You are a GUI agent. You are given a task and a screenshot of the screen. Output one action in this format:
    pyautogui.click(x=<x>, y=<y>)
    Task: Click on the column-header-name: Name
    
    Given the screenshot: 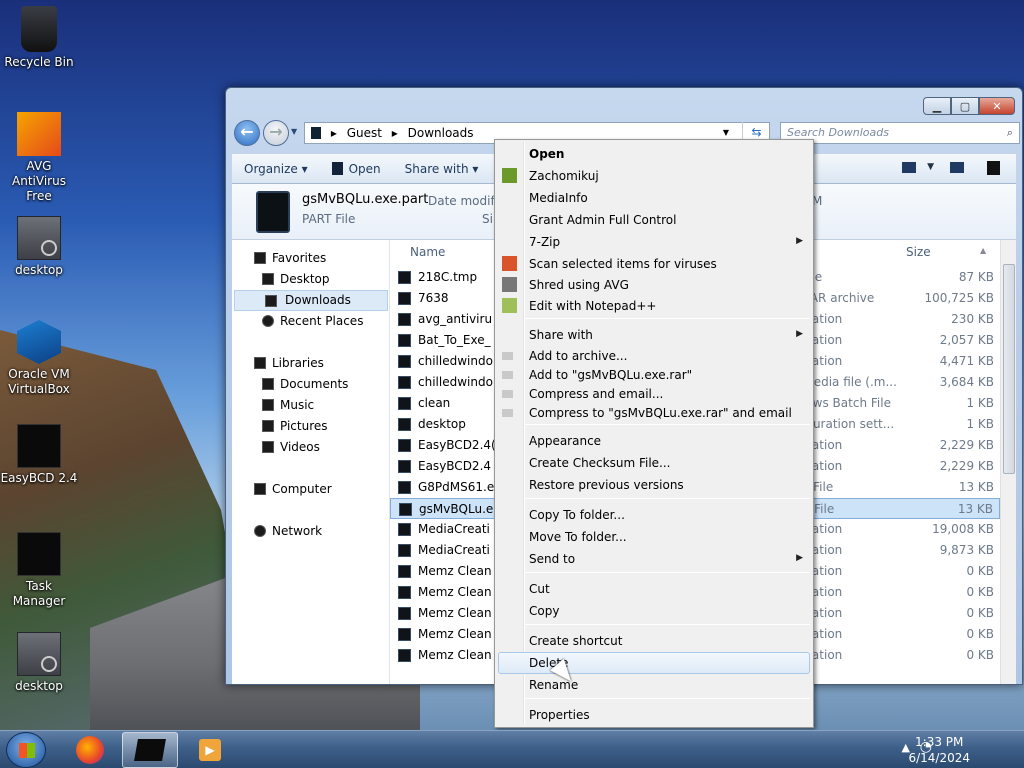 What is the action you would take?
    pyautogui.click(x=427, y=252)
    